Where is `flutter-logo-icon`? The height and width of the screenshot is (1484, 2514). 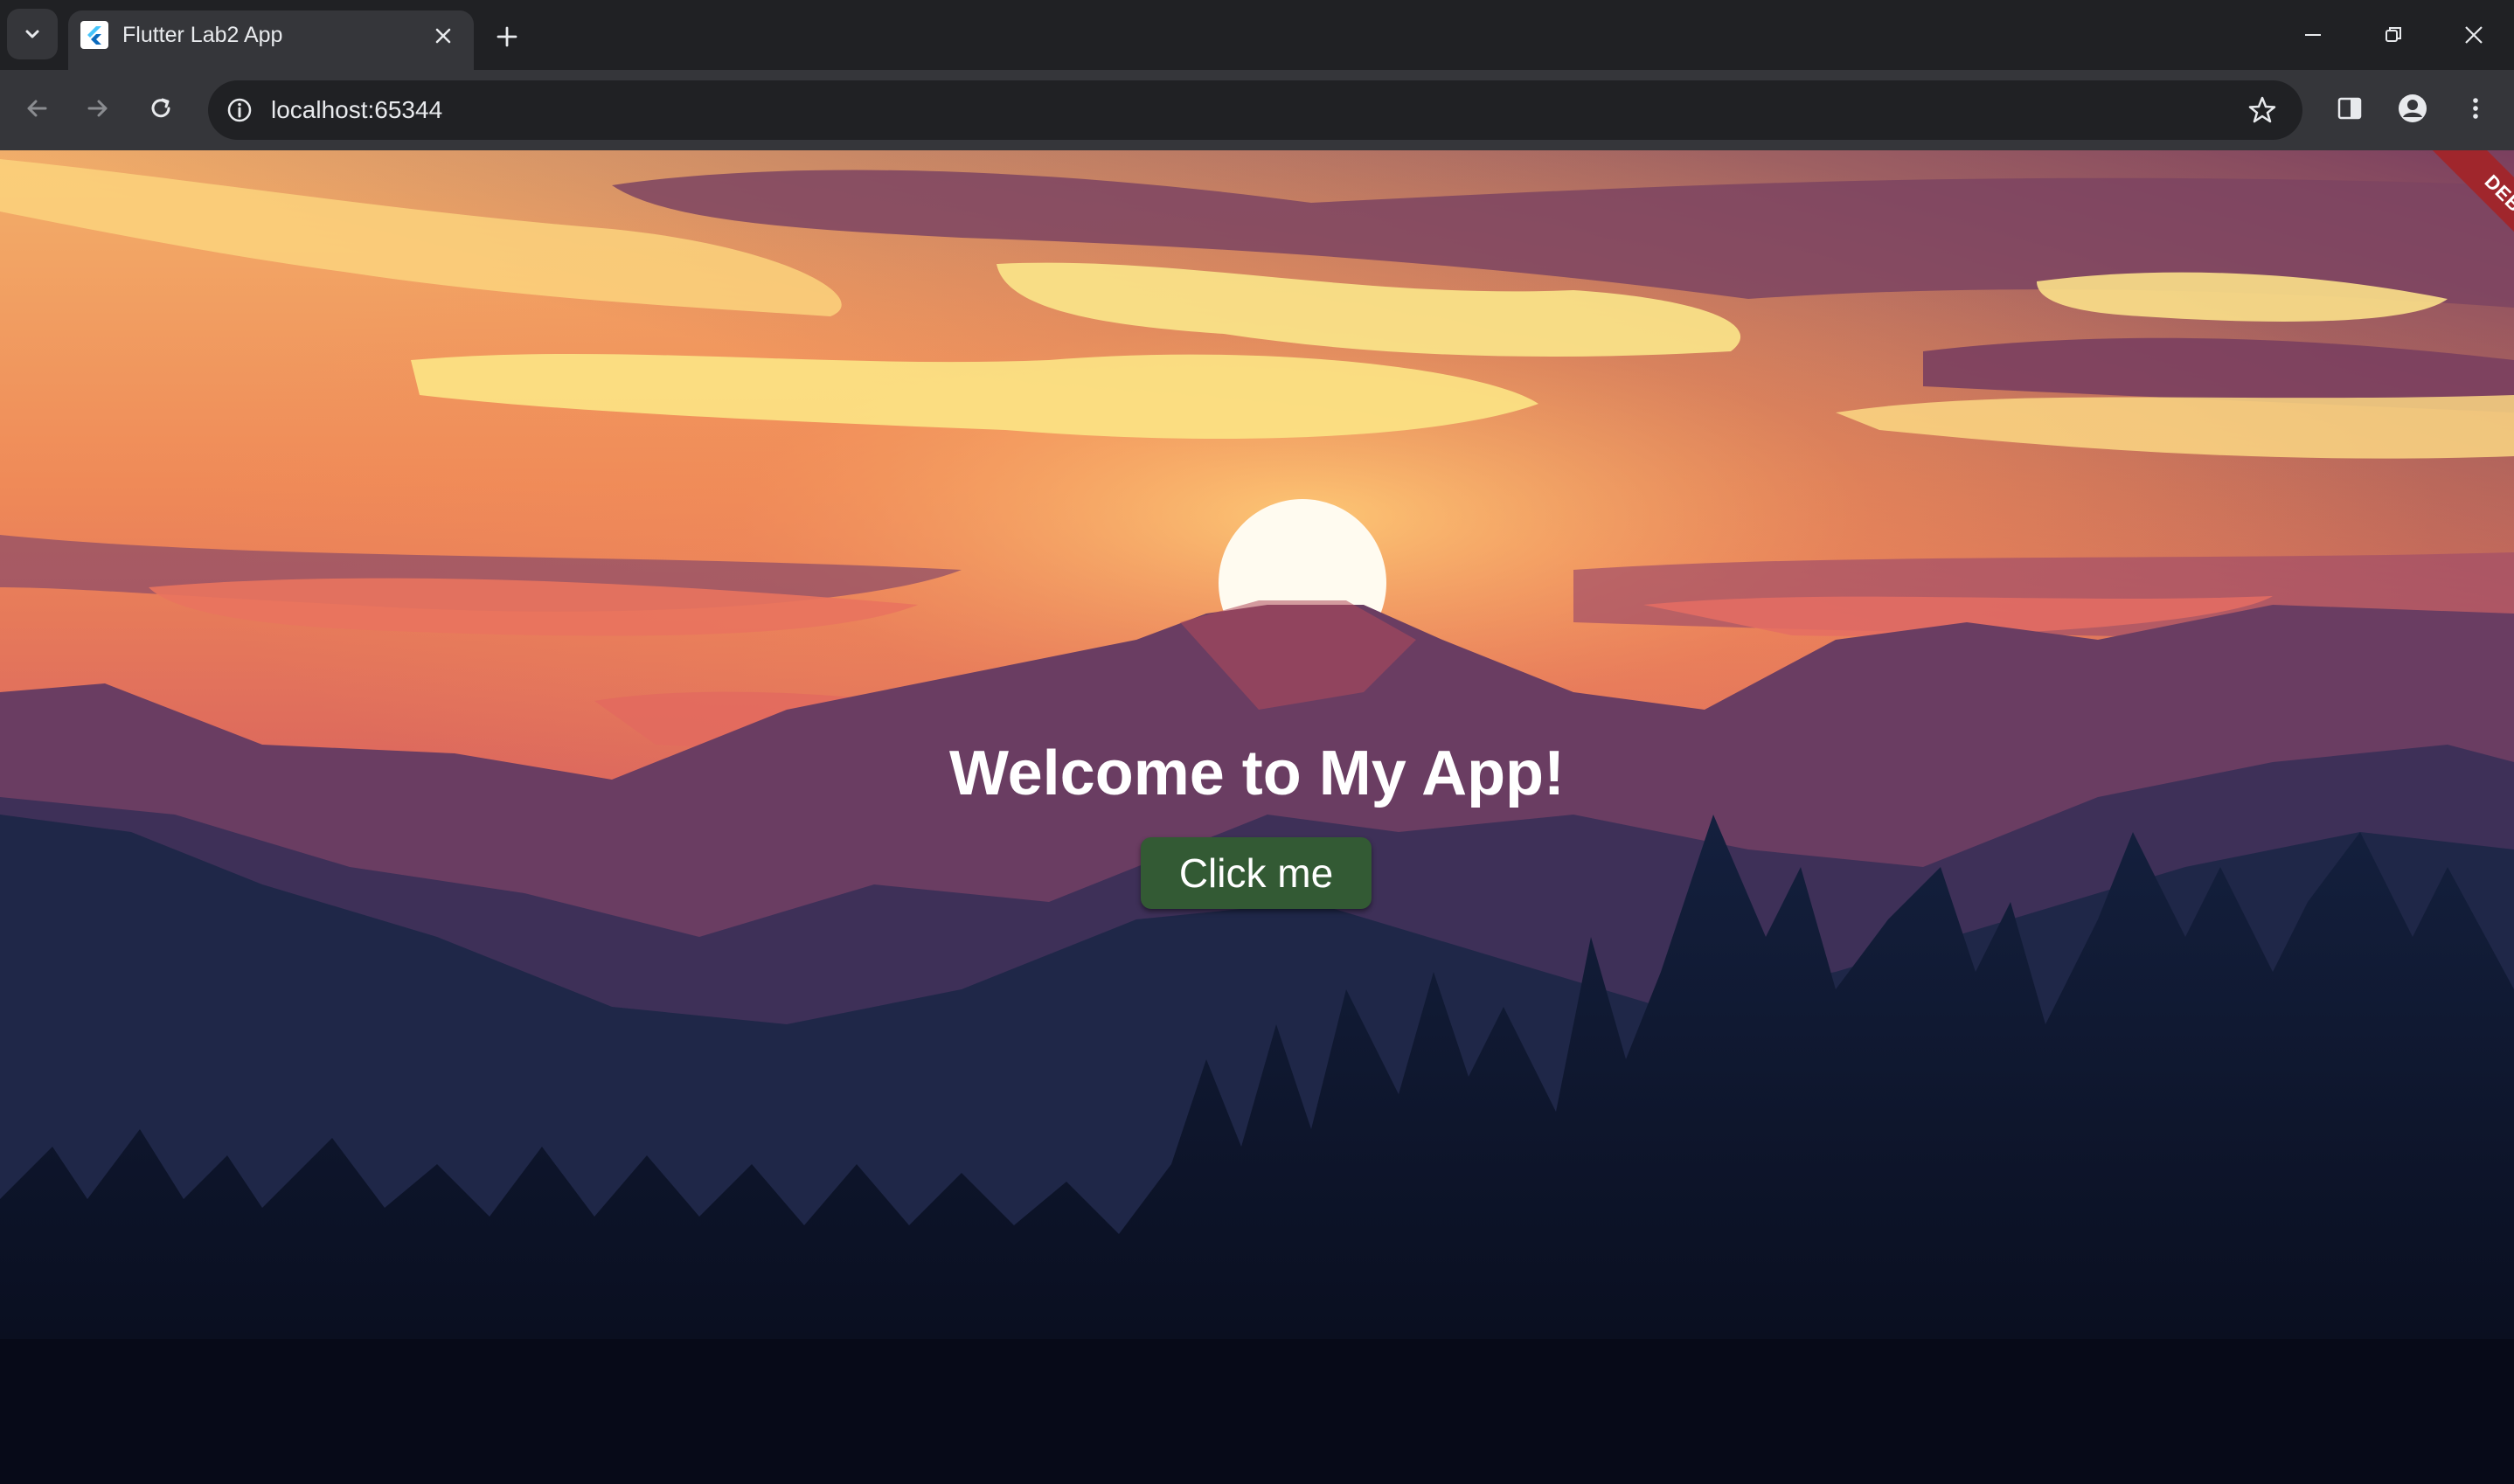
flutter-logo-icon is located at coordinates (94, 35).